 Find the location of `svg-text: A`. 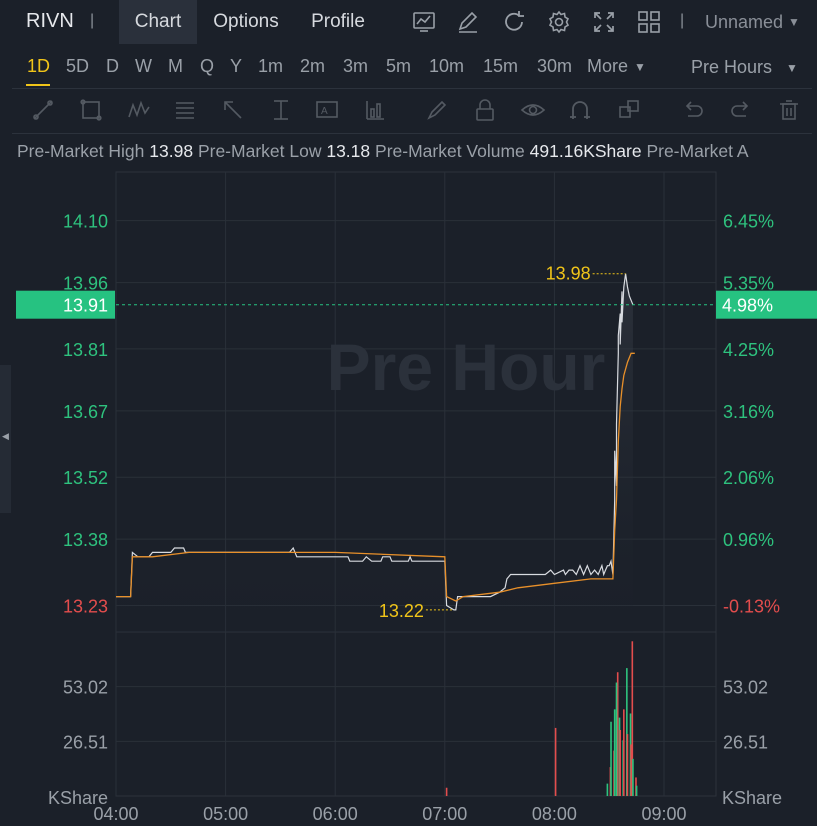

svg-text: A is located at coordinates (324, 111).